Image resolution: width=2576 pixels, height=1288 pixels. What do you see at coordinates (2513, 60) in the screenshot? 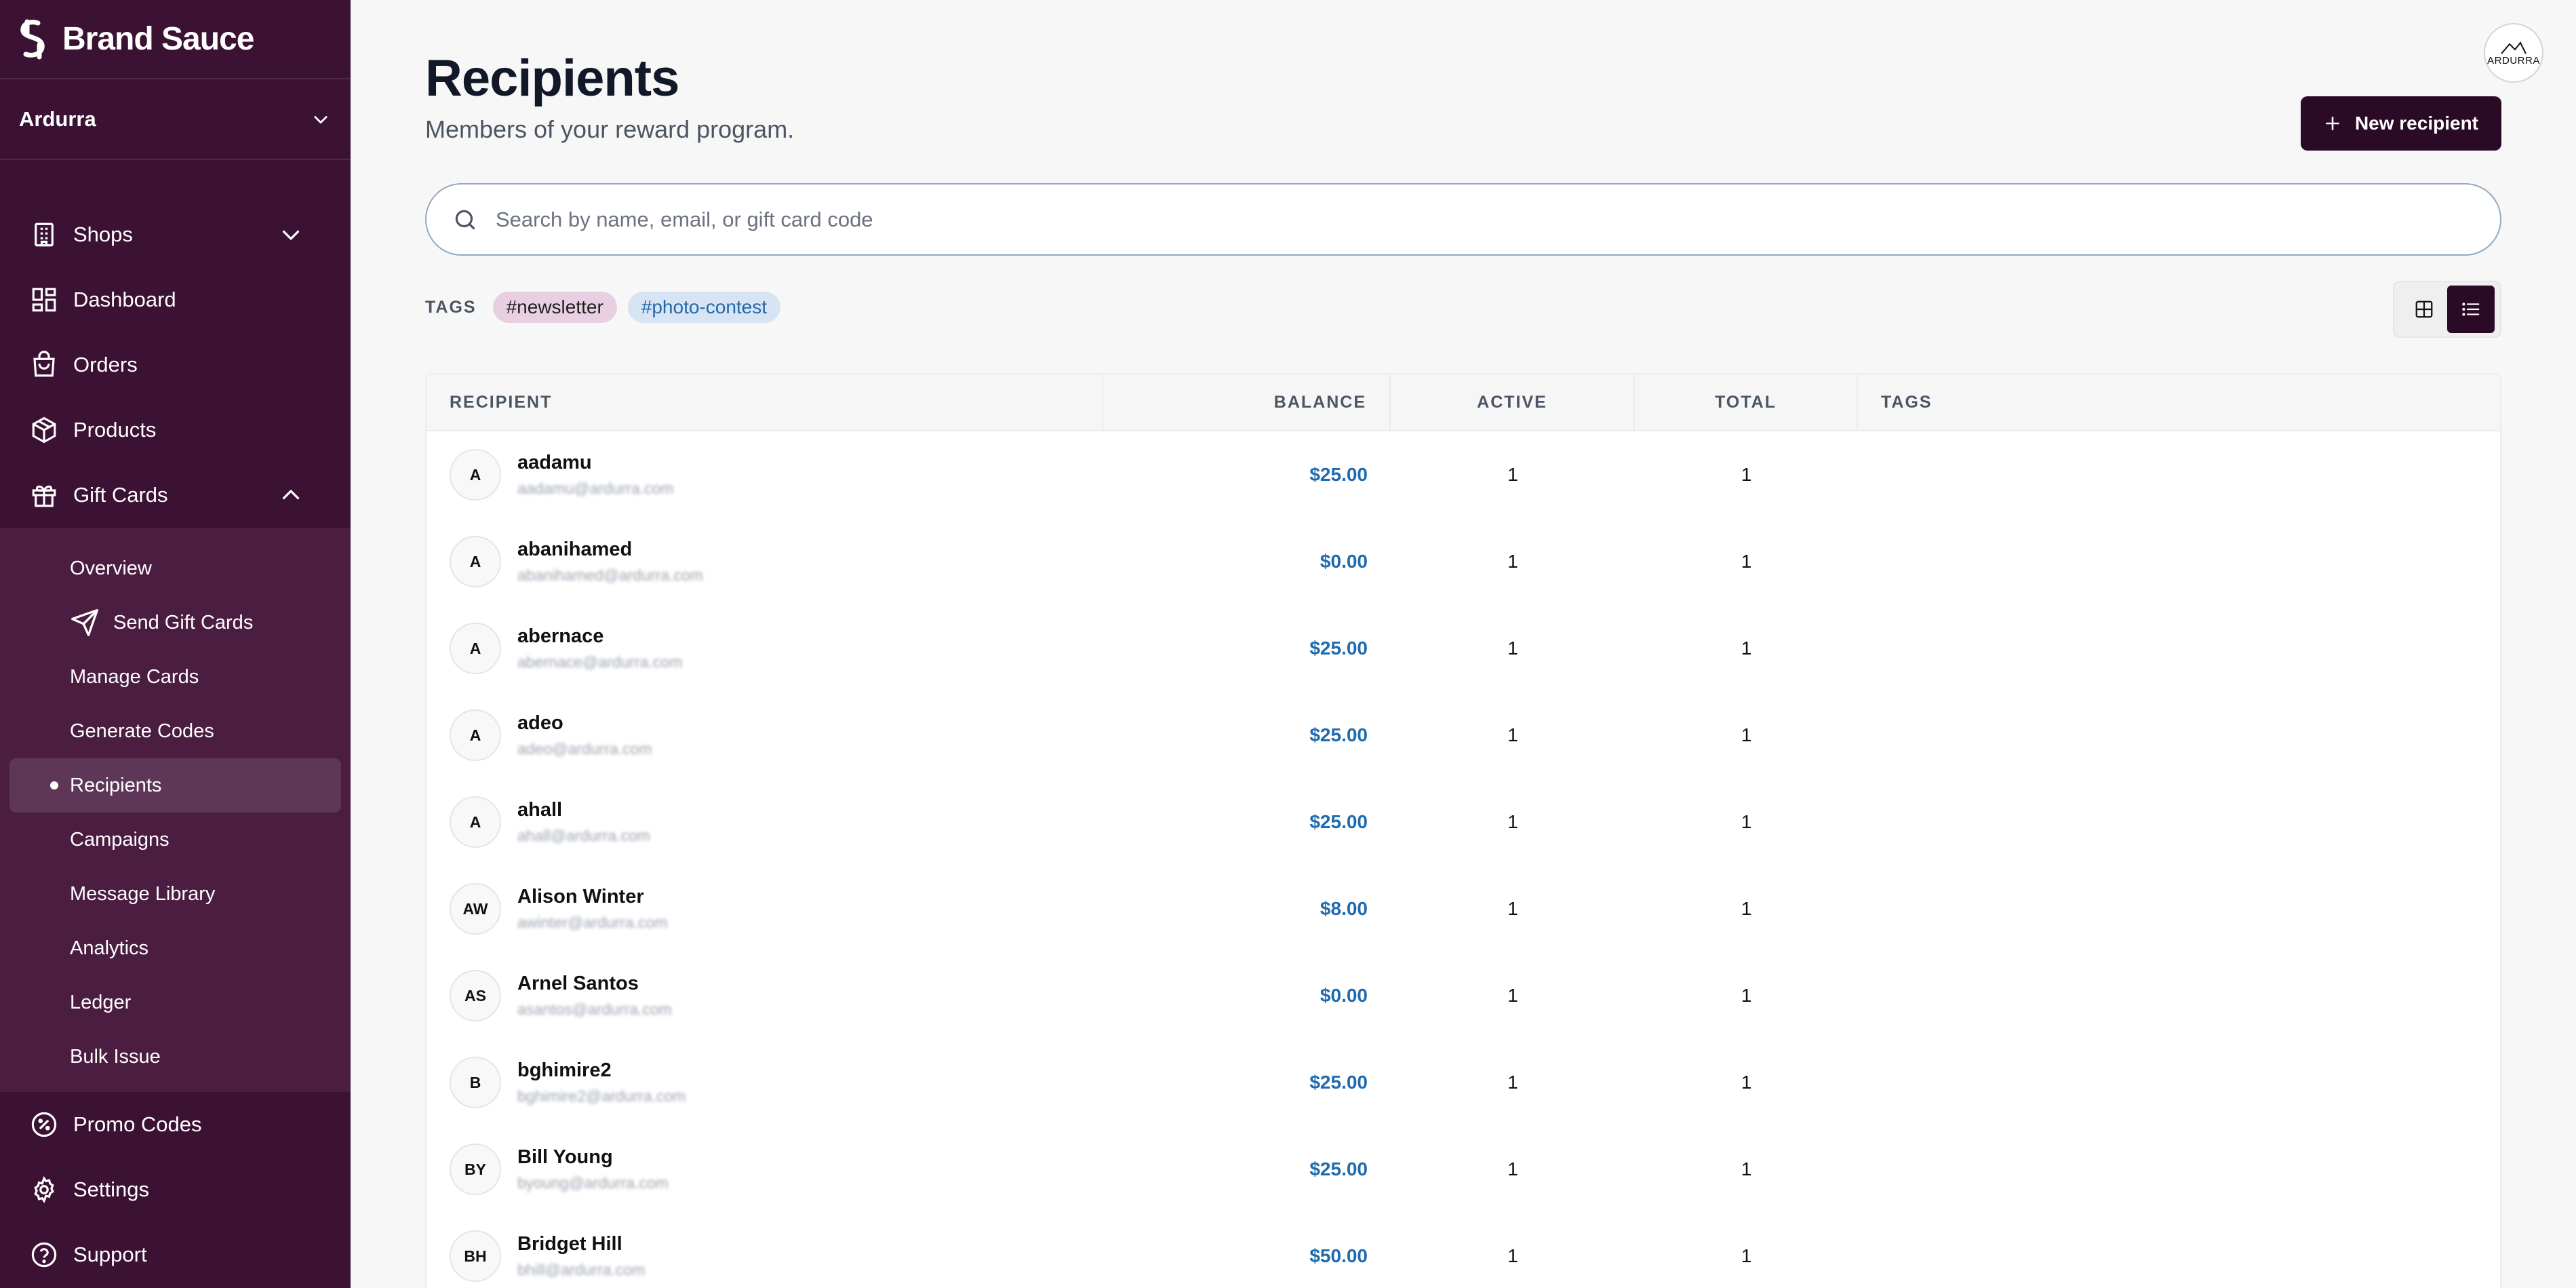
I see `avatar-text: ARDURRA` at bounding box center [2513, 60].